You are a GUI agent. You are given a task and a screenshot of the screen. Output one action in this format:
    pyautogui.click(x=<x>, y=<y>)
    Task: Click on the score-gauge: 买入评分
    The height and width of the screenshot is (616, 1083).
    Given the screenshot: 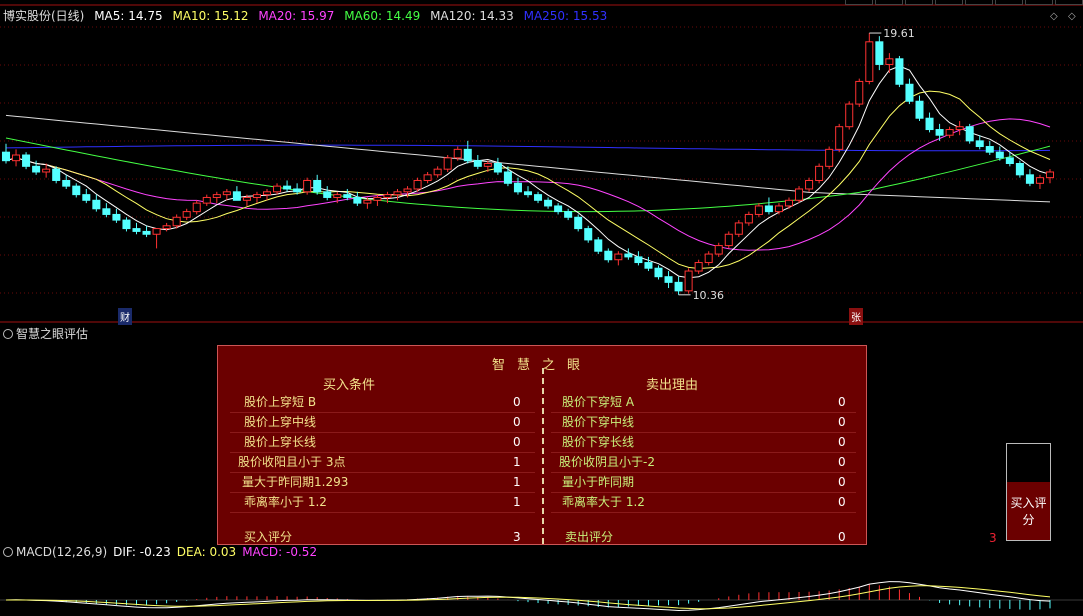 What is the action you would take?
    pyautogui.click(x=1028, y=492)
    